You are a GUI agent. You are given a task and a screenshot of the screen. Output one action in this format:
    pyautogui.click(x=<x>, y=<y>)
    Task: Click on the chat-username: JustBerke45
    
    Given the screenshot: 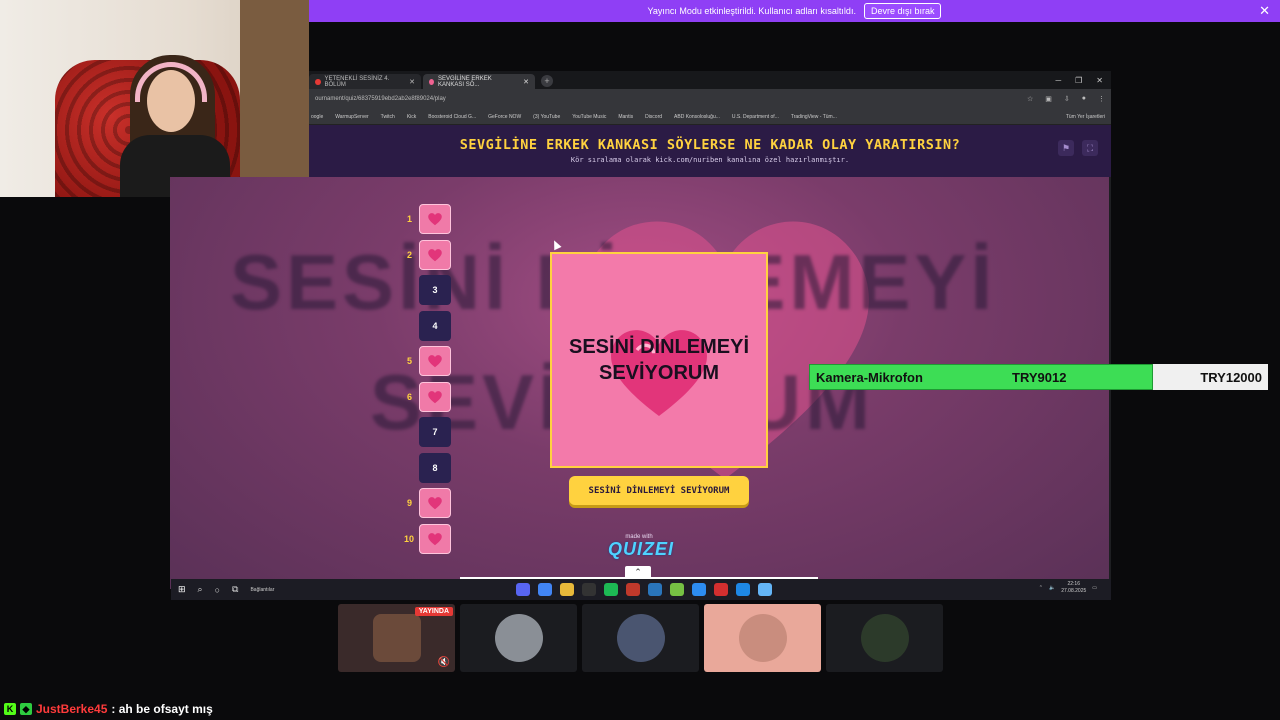 What is the action you would take?
    pyautogui.click(x=71, y=709)
    